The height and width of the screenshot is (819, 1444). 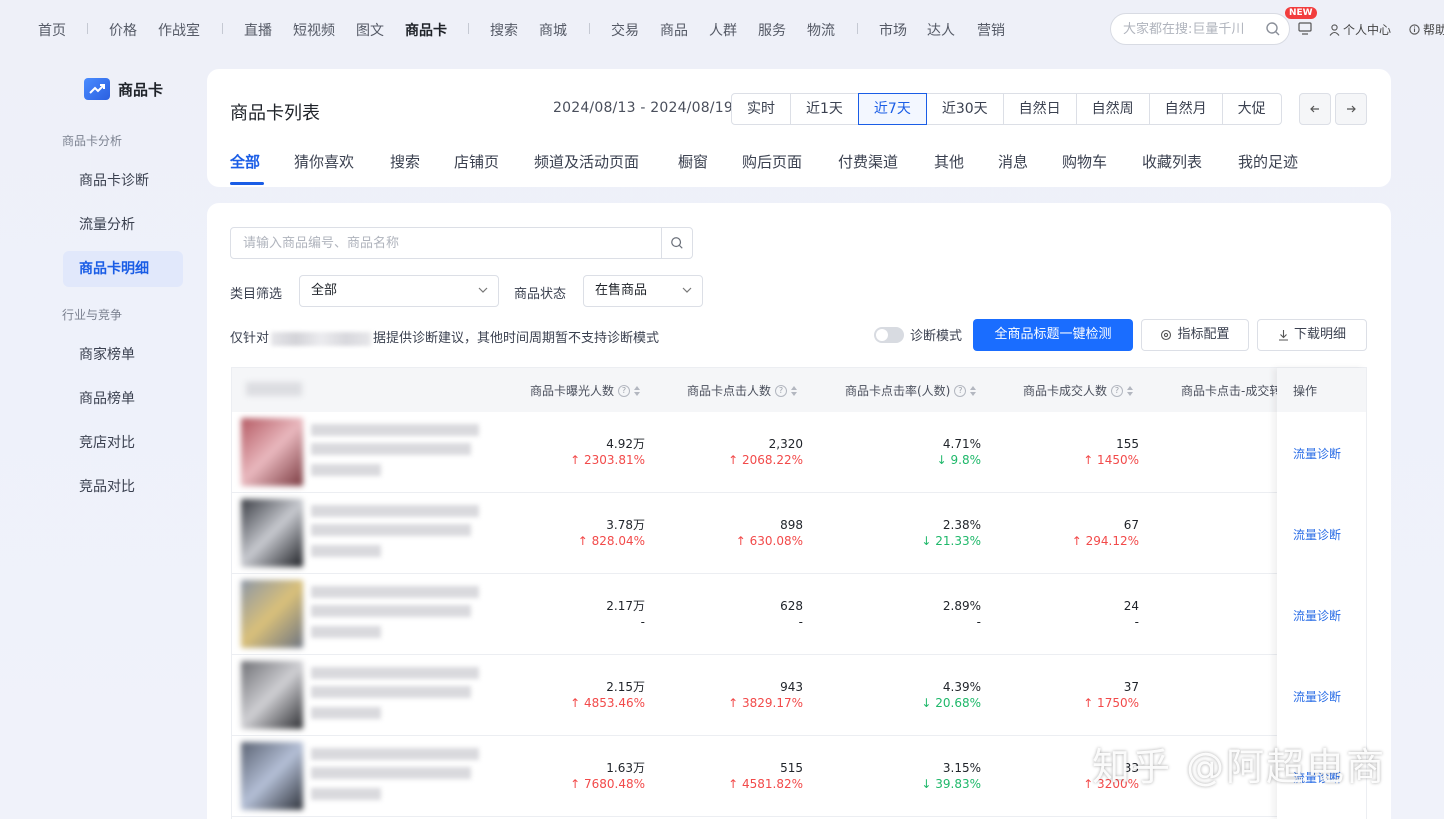 What do you see at coordinates (1190, 29) in the screenshot?
I see `global-search-input` at bounding box center [1190, 29].